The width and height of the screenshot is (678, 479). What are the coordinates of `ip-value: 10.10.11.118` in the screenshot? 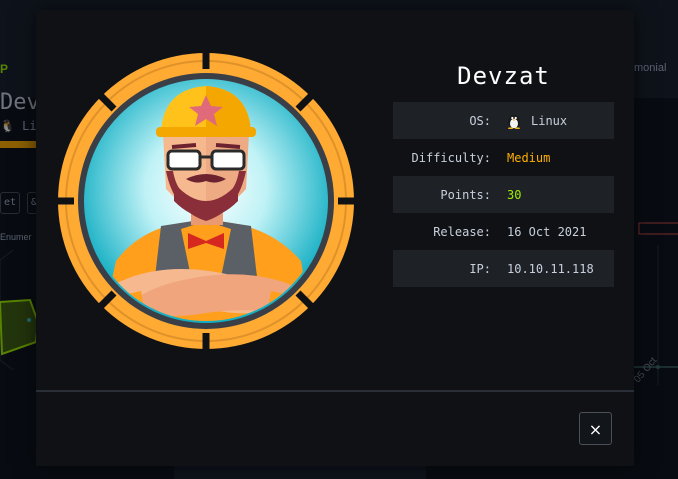 It's located at (550, 268).